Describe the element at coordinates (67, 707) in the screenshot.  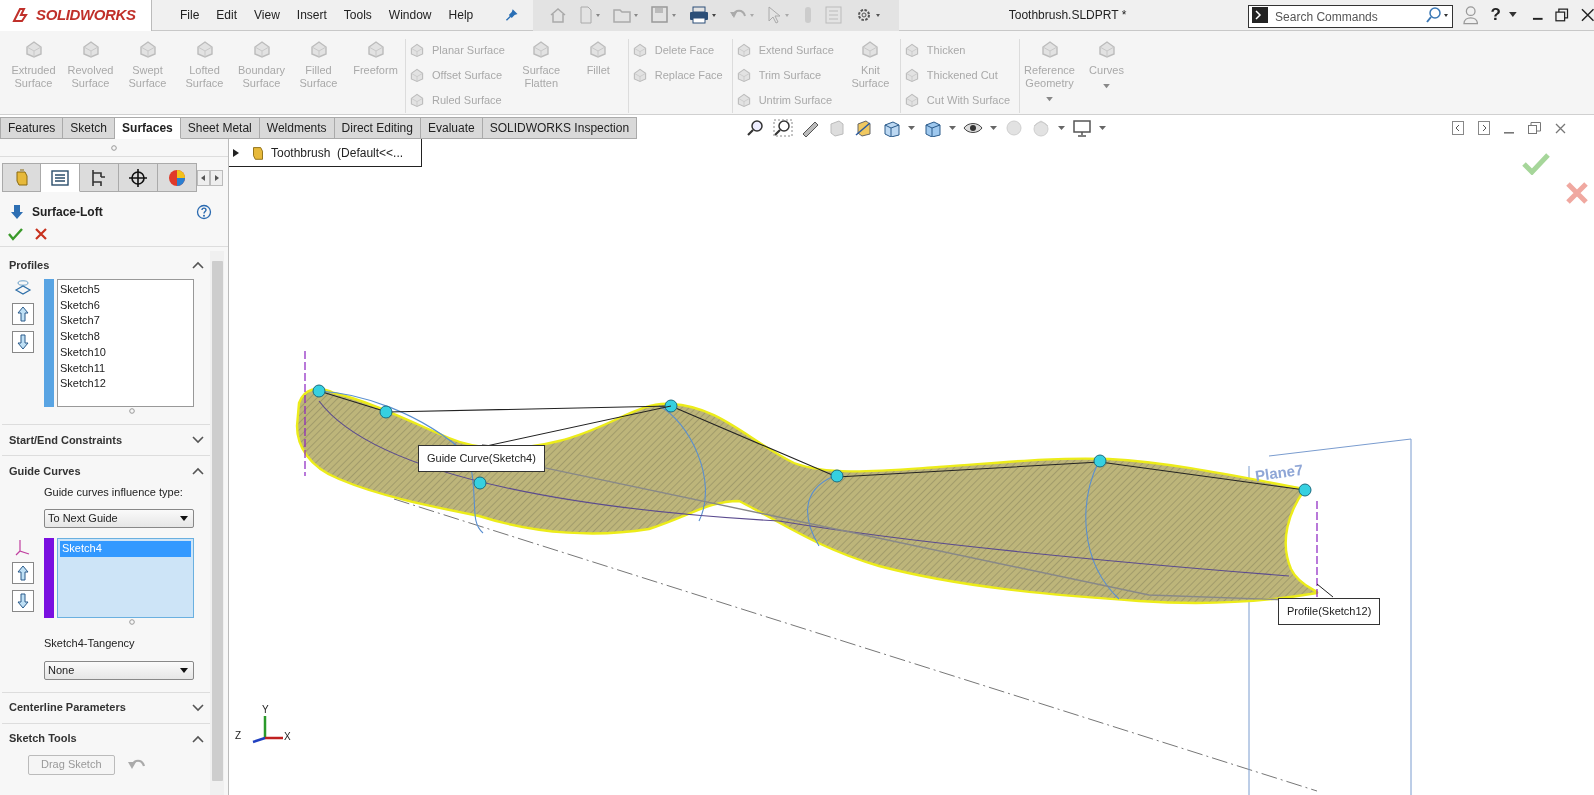
I see `section-title: Centerline Parameters` at that location.